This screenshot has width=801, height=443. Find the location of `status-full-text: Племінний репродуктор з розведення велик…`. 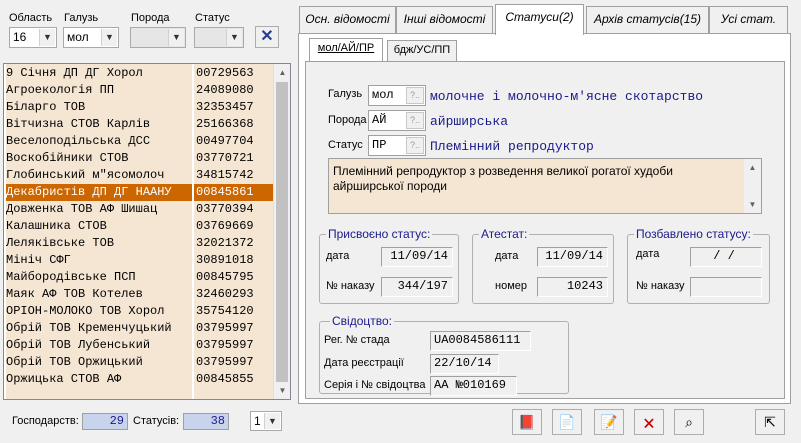

status-full-text: Племінний репродуктор з розведення велик… is located at coordinates (545, 186).